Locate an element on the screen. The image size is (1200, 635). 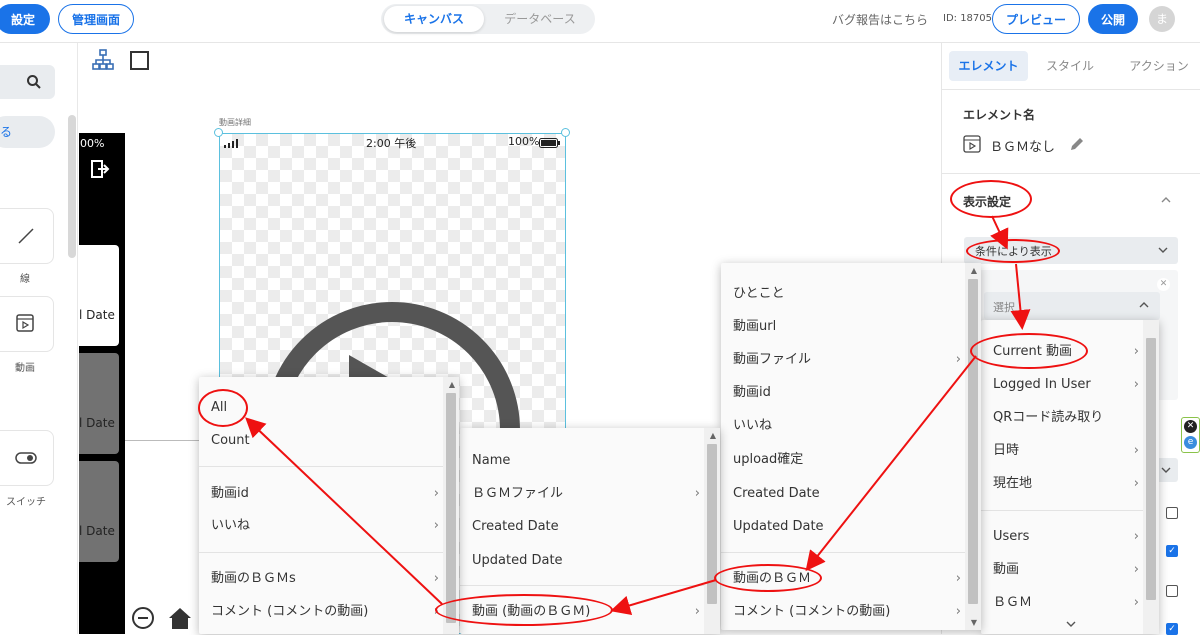
menu-item: 動画url is located at coordinates (843, 326).